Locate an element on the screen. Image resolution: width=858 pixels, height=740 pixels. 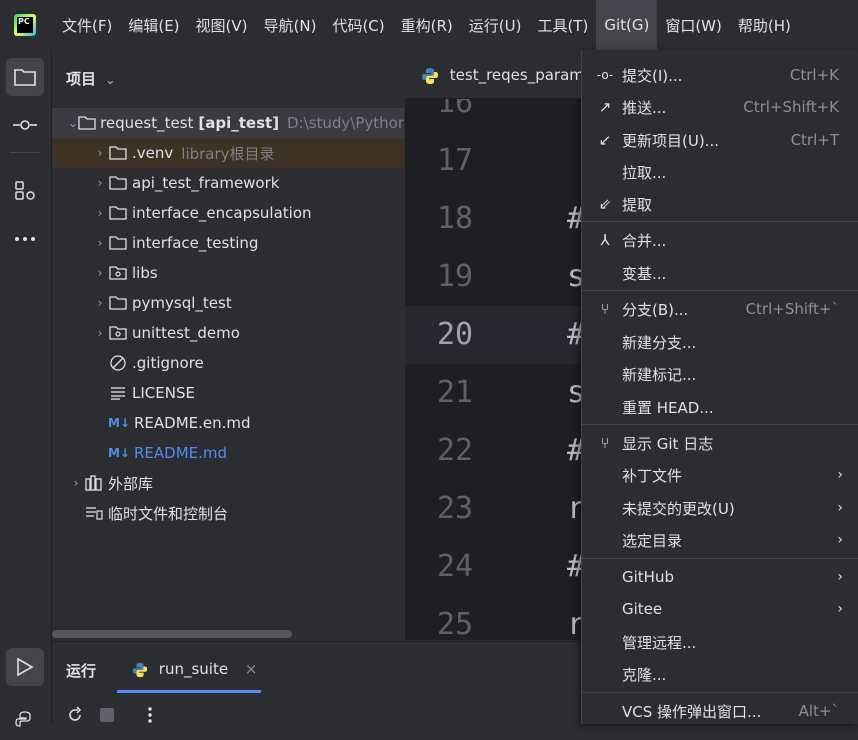
more-dots-icon is located at coordinates (25, 239).